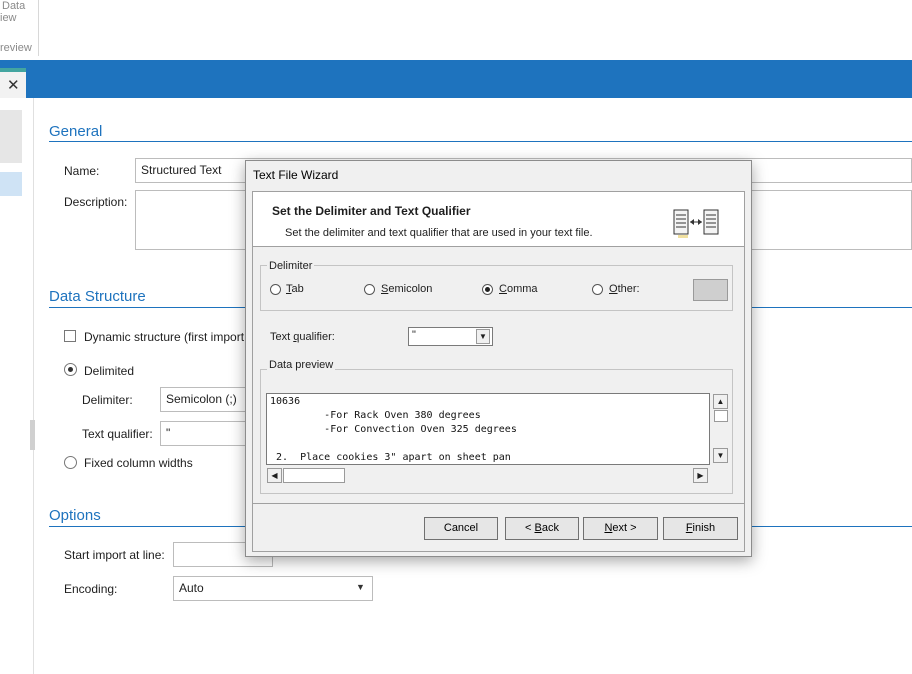 The height and width of the screenshot is (674, 912). Describe the element at coordinates (710, 290) in the screenshot. I see `other-delimiter-input` at that location.